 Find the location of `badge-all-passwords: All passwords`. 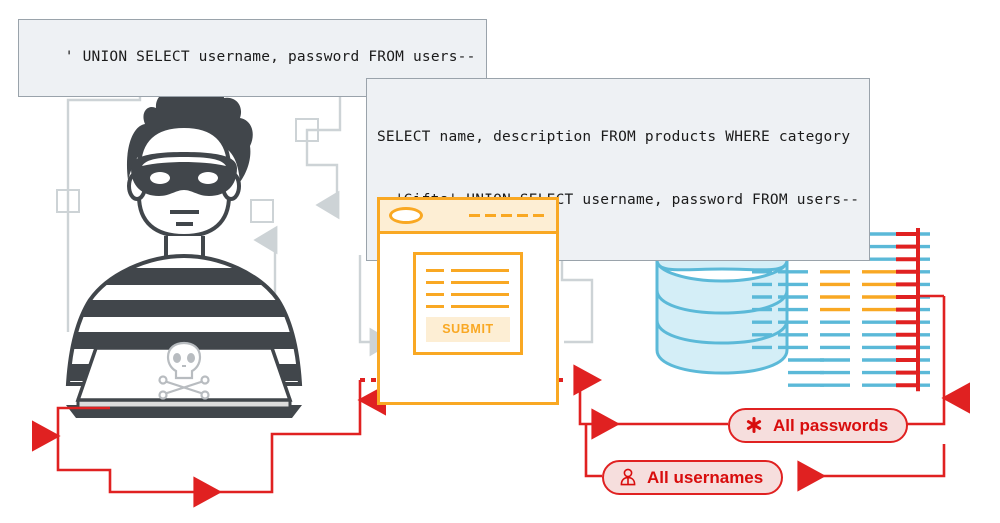

badge-all-passwords: All passwords is located at coordinates (818, 425).